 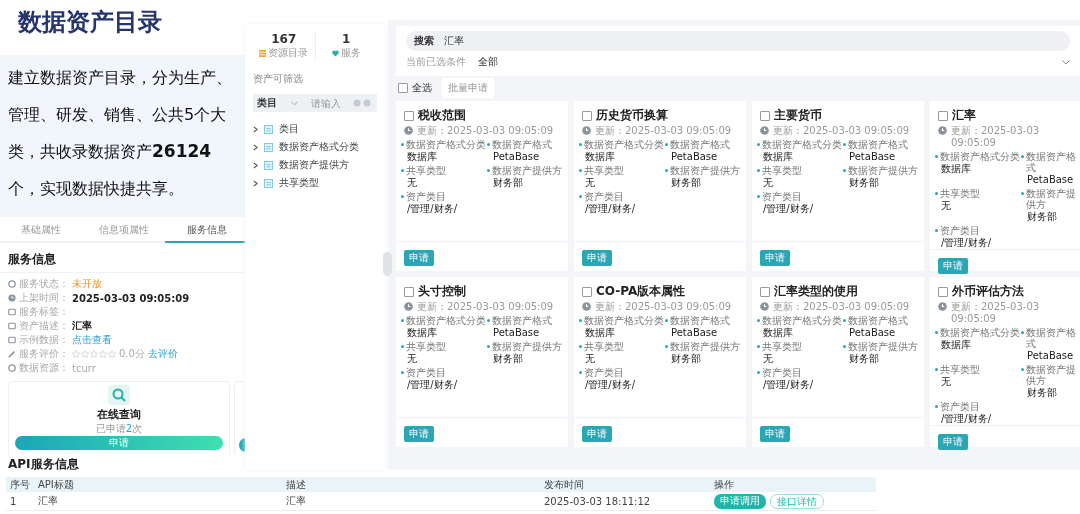 I want to click on category-select: 类目, so click(x=282, y=103).